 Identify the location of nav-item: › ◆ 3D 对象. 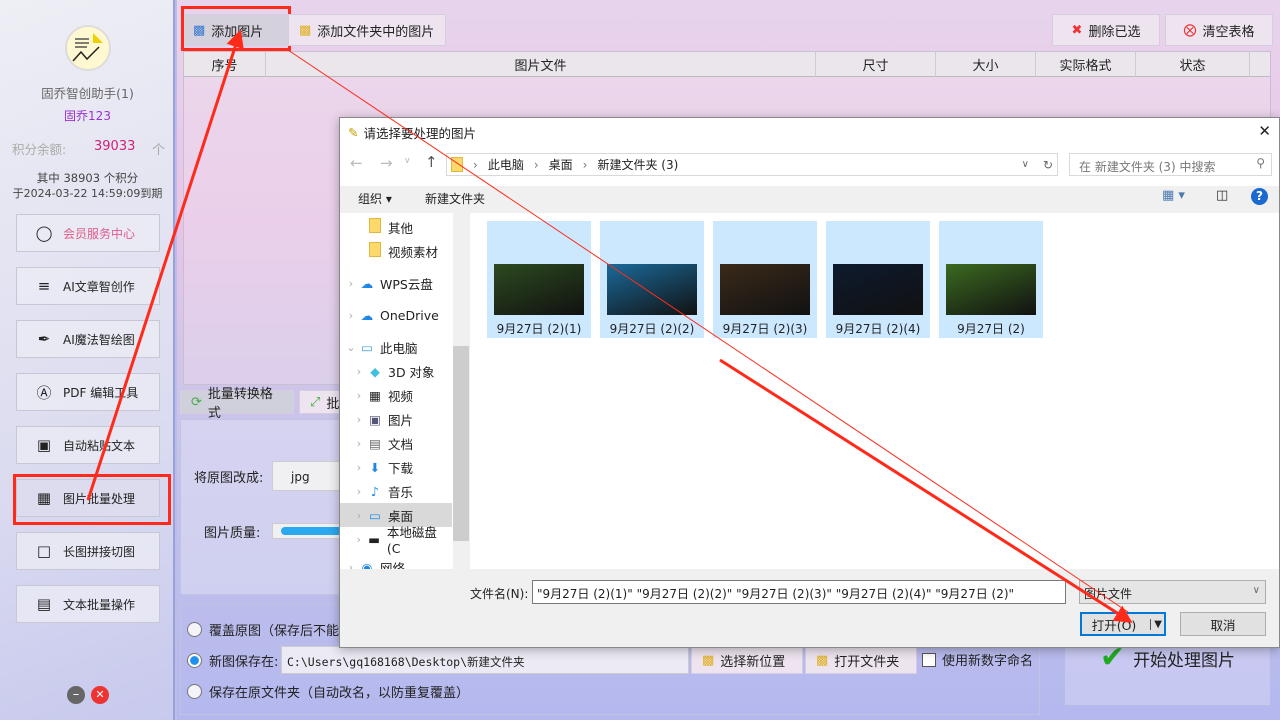
(396, 371).